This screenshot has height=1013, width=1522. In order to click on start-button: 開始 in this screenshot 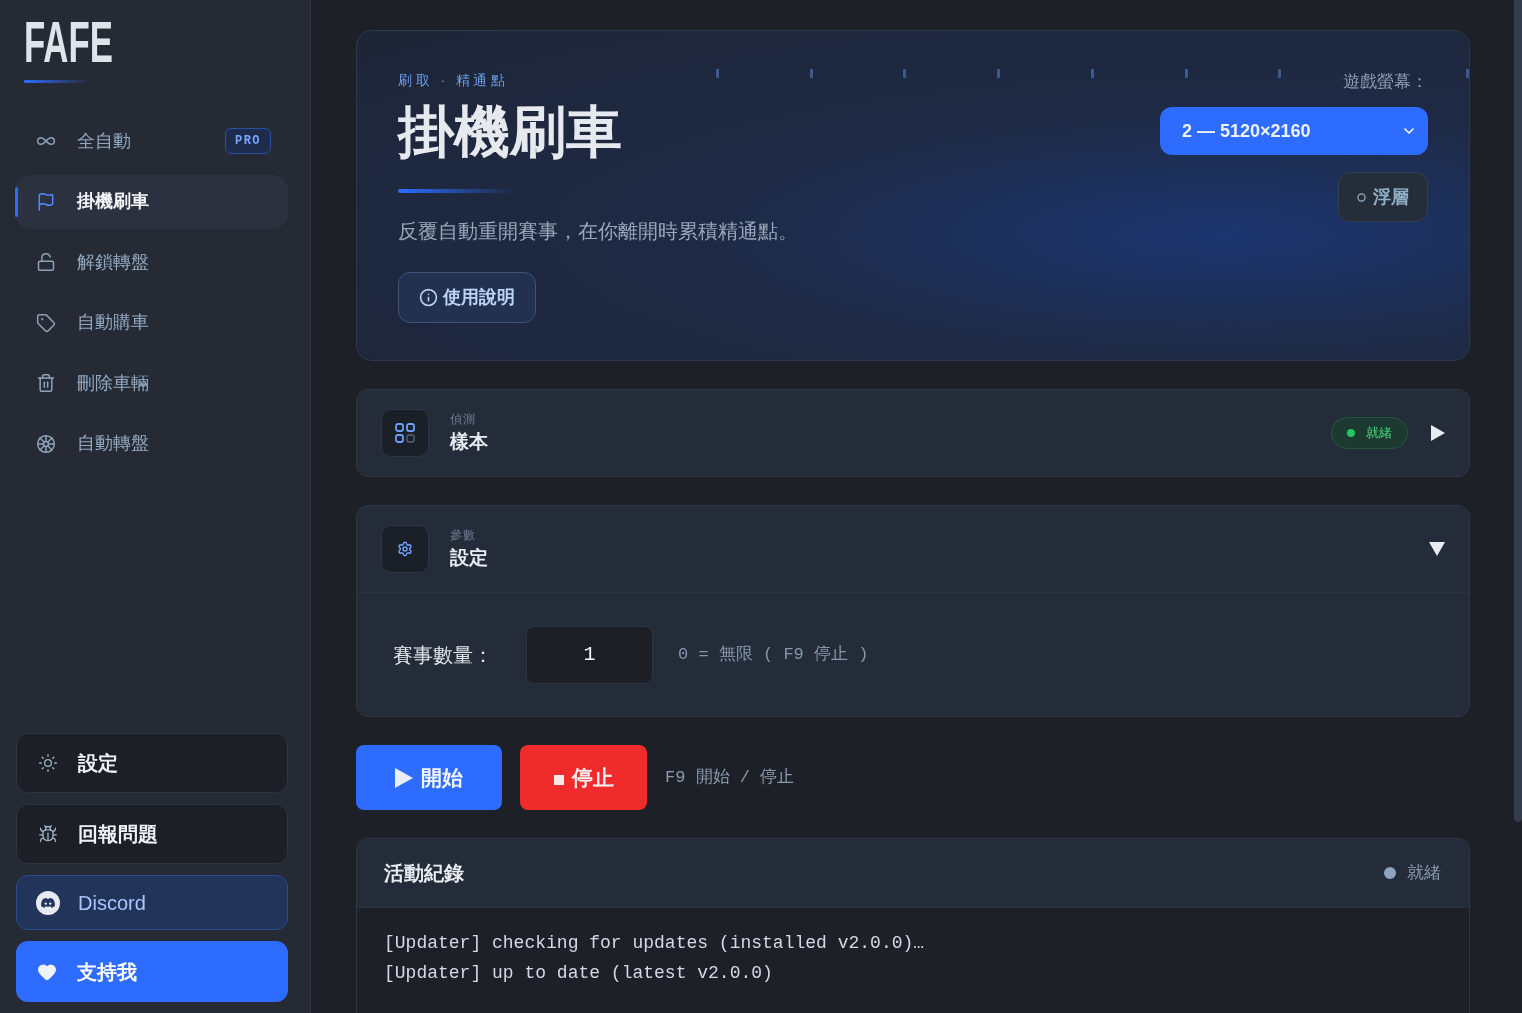, I will do `click(429, 777)`.